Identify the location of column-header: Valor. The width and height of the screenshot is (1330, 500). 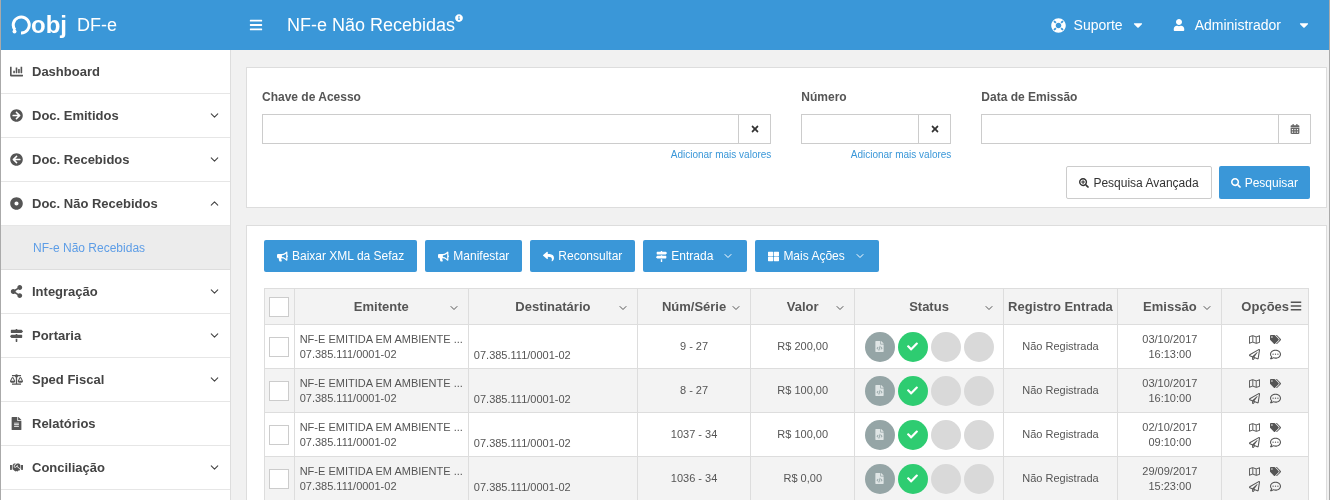
(802, 306).